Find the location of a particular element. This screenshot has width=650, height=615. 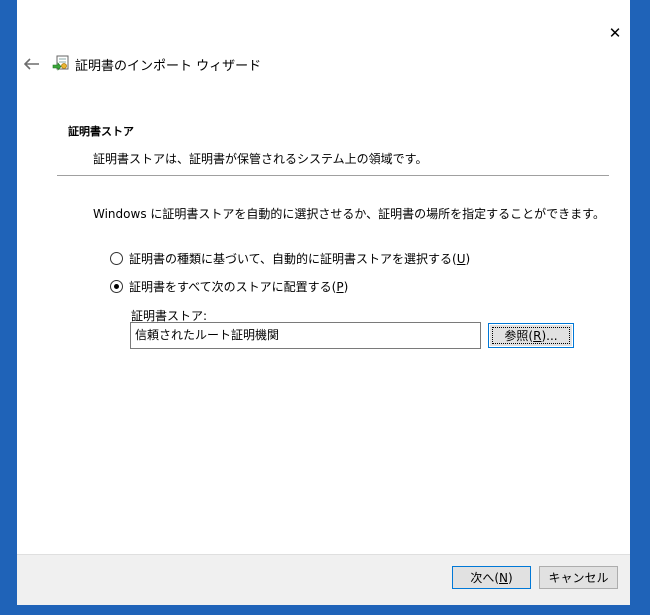

cancel-button-label: キャンセル is located at coordinates (578, 578).